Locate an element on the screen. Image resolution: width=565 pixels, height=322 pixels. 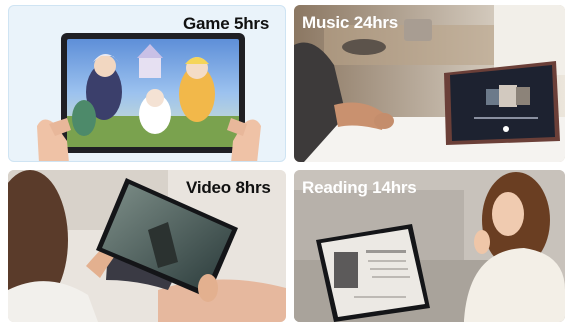
caption-game: Game 5hrs is located at coordinates (226, 23).